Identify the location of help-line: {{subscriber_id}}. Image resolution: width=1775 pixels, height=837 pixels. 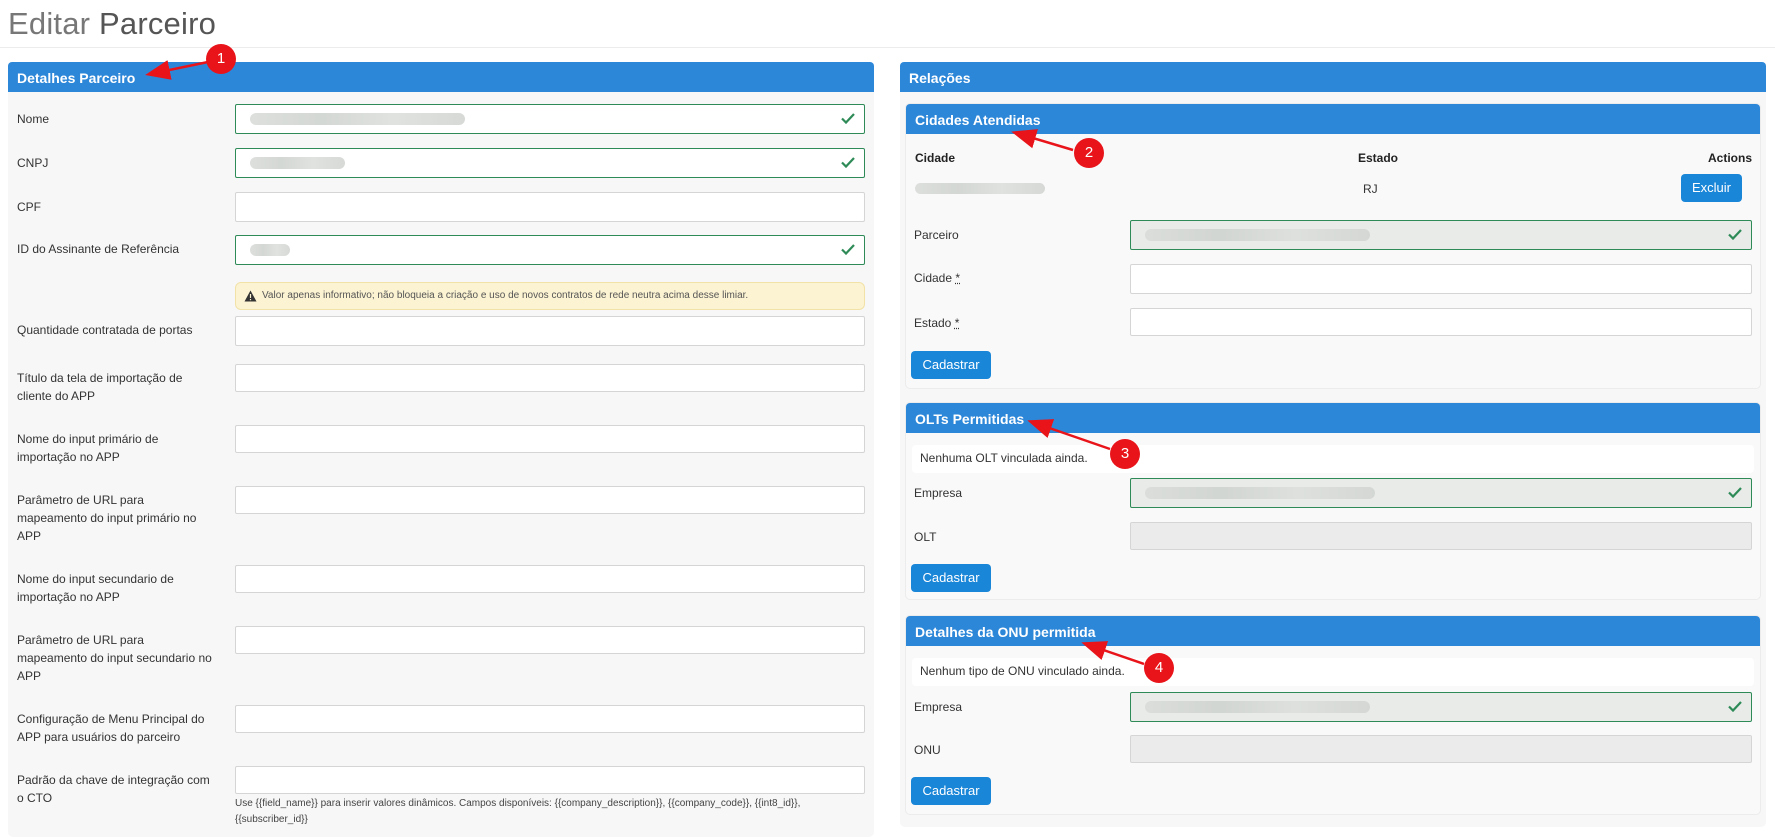
(271, 819).